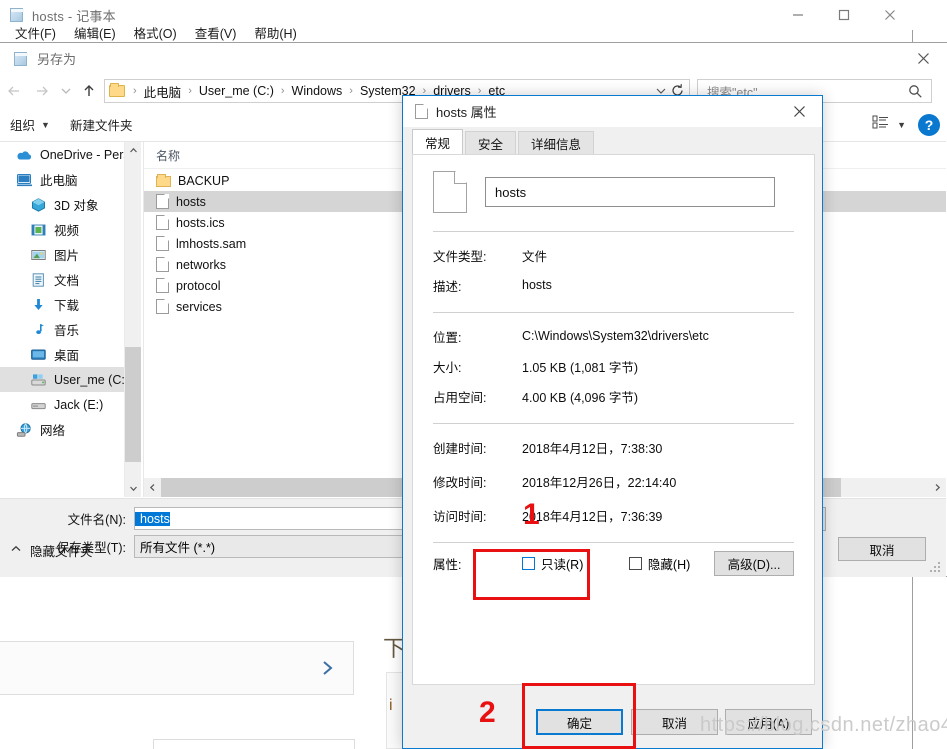 The width and height of the screenshot is (947, 749). What do you see at coordinates (580, 397) in the screenshot?
I see `field-value: 4.00 KB (4,096 字节)` at bounding box center [580, 397].